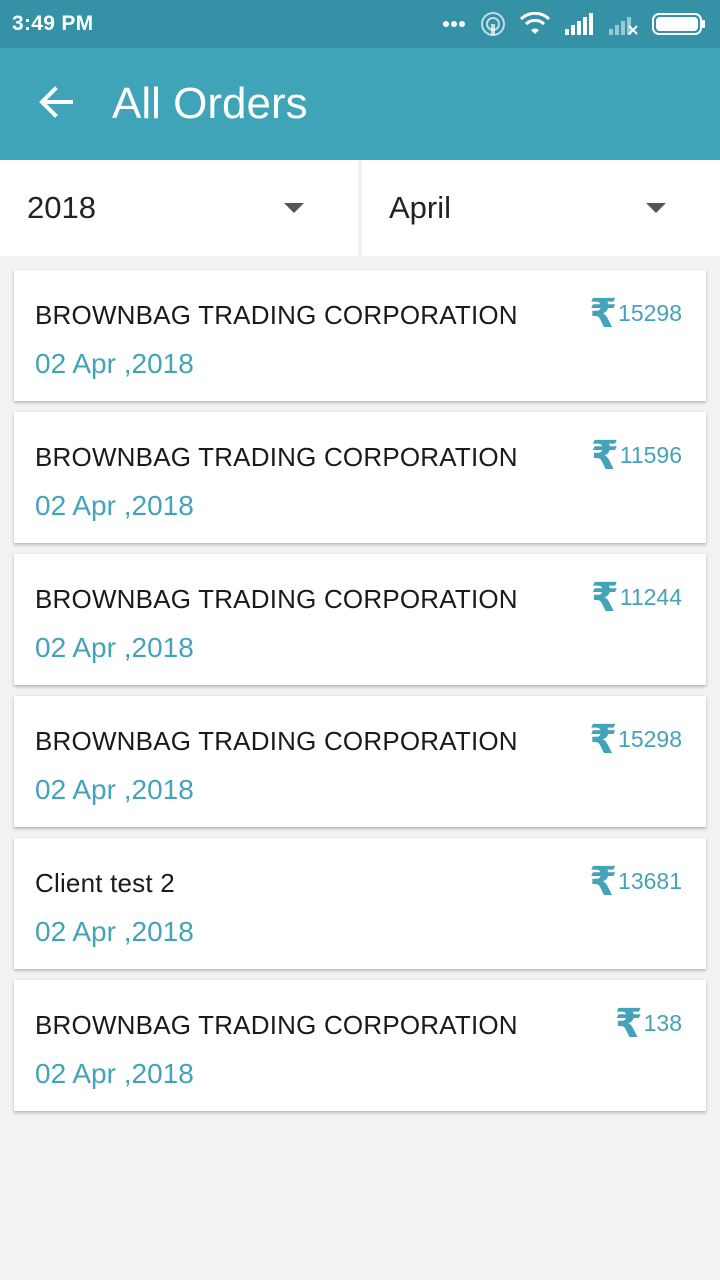  I want to click on more-dots-icon, so click(454, 24).